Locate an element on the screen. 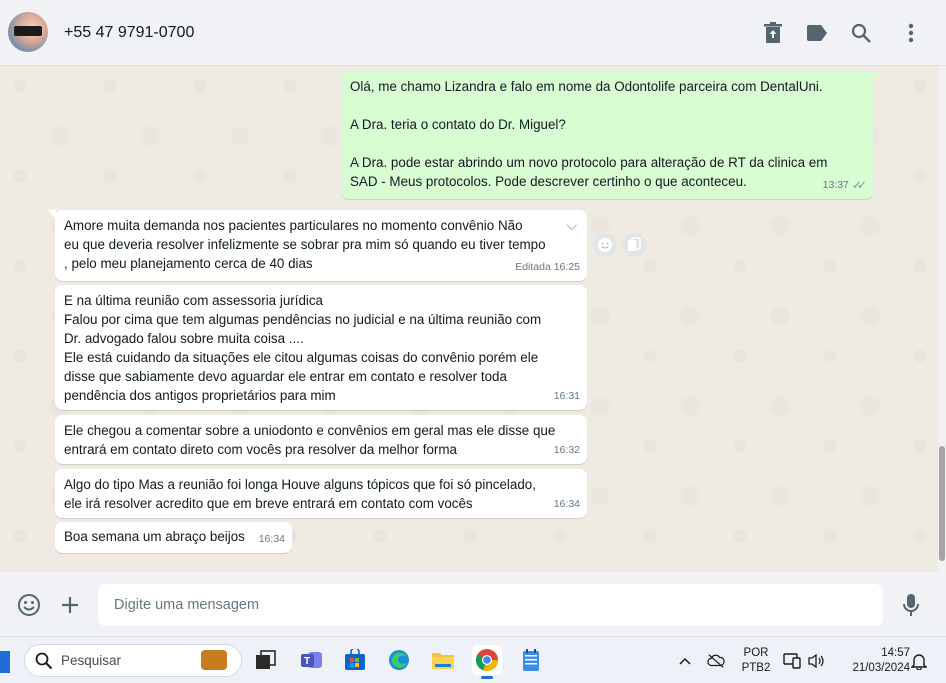 The image size is (946, 683). teams-icon: T is located at coordinates (312, 660).